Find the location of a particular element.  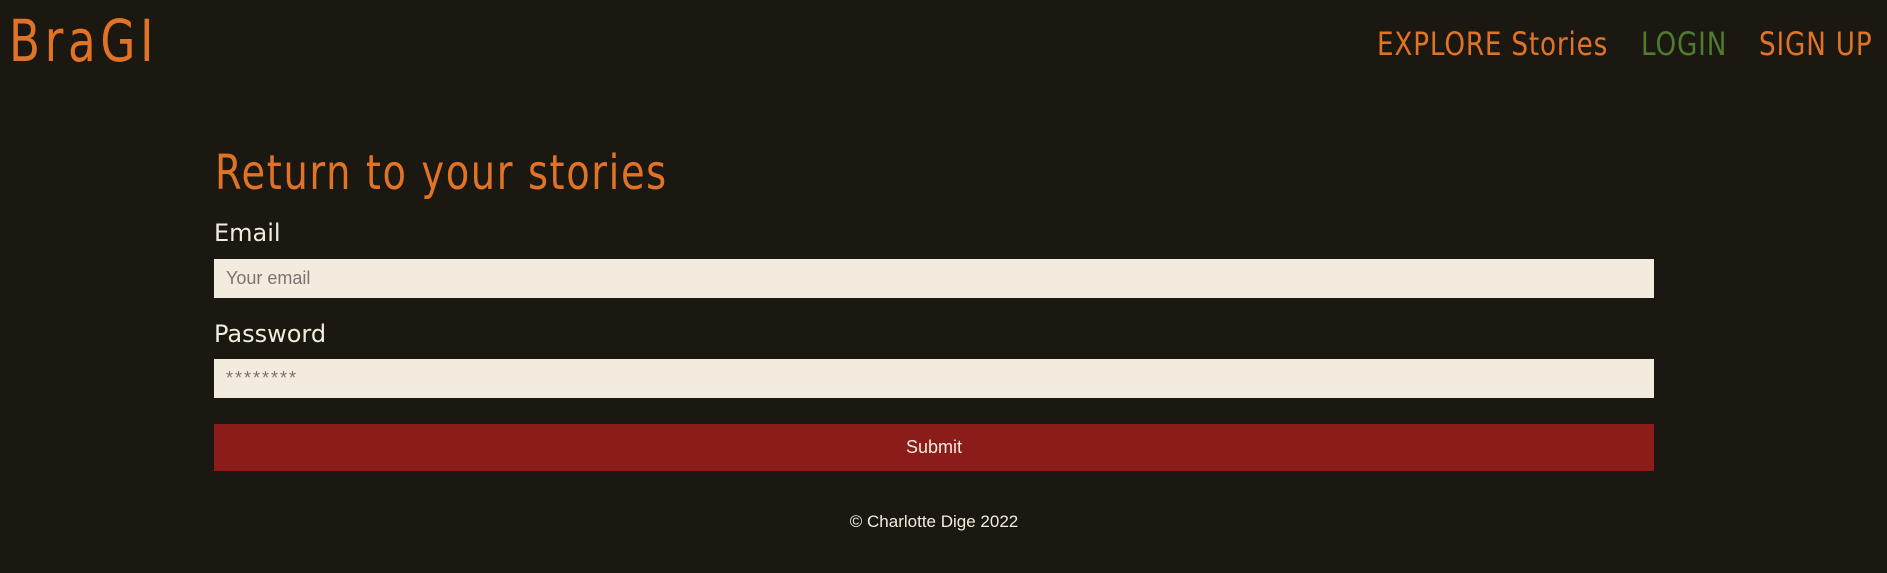

nav-sign-up: SIGN UP is located at coordinates (1815, 44).